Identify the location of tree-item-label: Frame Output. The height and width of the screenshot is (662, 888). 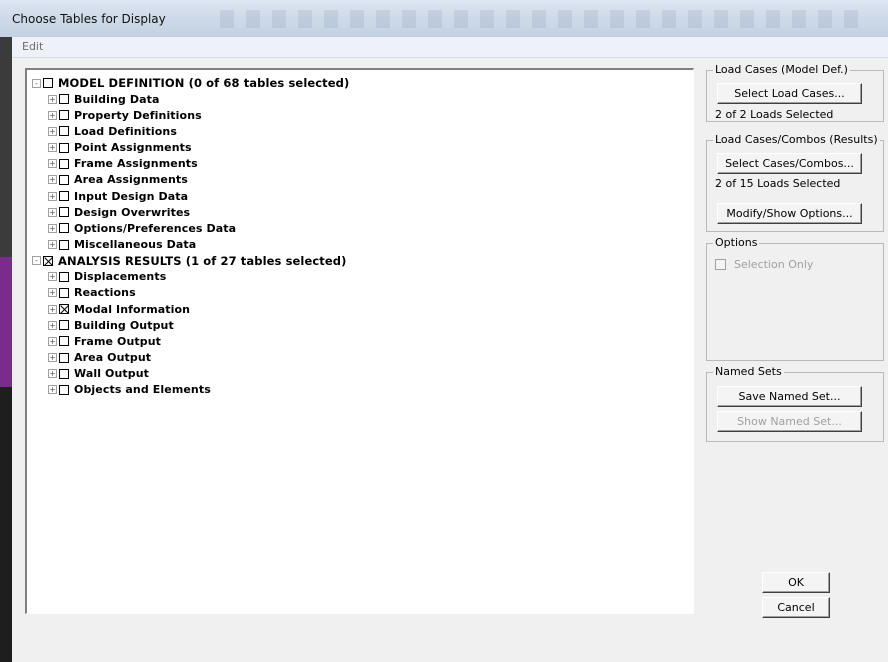
(118, 341).